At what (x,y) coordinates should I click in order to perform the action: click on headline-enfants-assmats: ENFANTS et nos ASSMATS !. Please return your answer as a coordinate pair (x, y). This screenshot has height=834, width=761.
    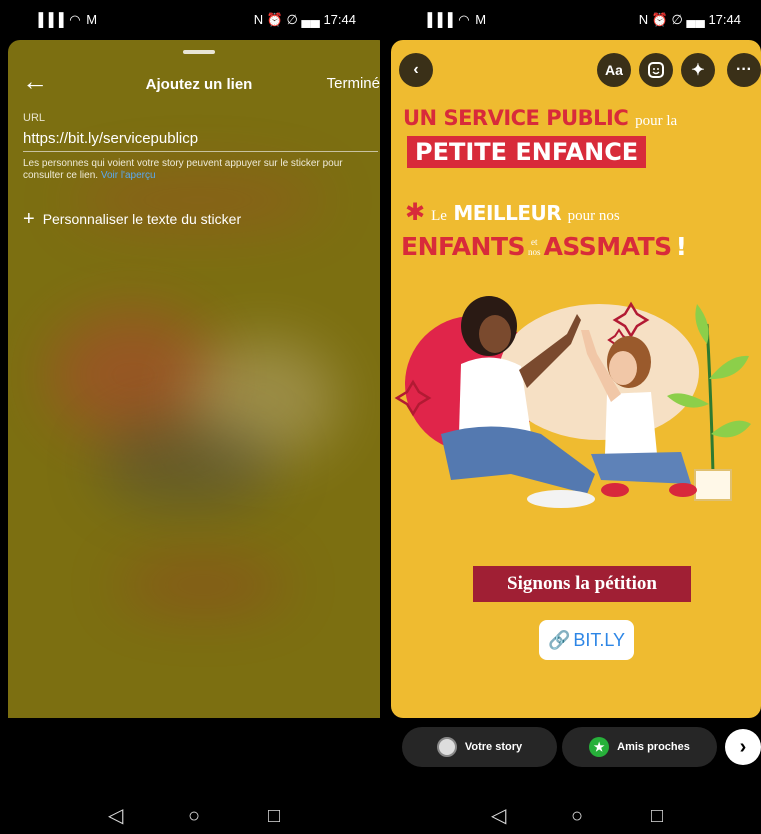
    Looking at the image, I should click on (544, 246).